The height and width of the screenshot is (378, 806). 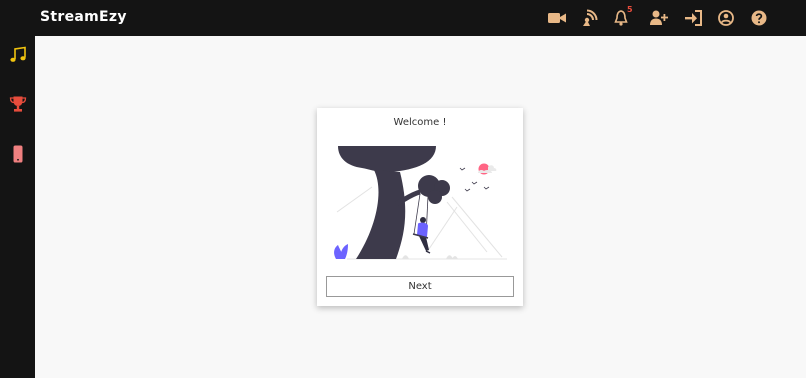 I want to click on bell-icon: 5, so click(x=624, y=16).